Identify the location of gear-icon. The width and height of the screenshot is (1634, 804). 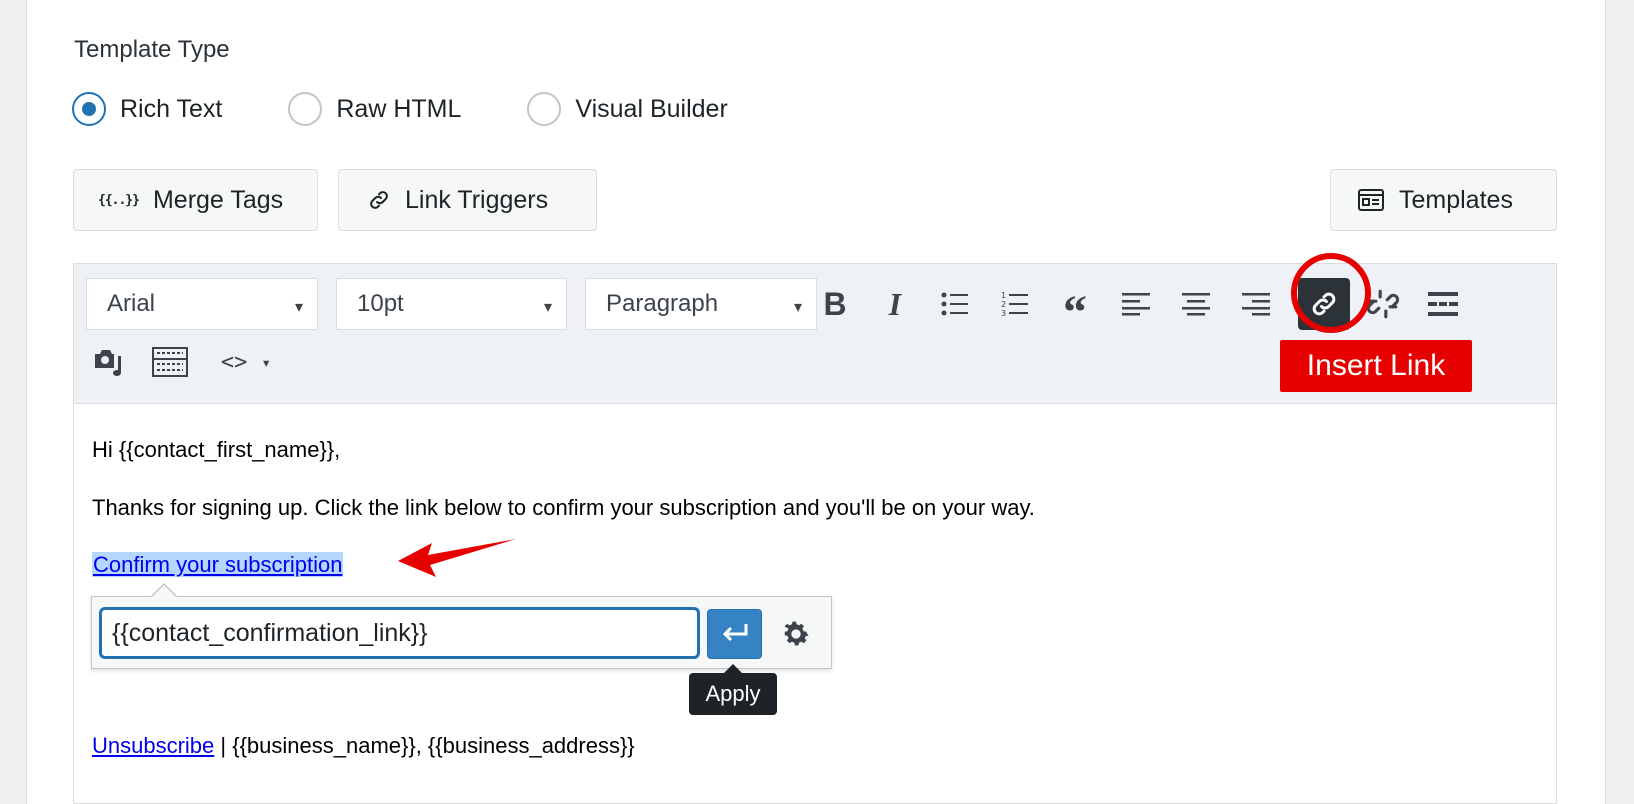
(796, 633).